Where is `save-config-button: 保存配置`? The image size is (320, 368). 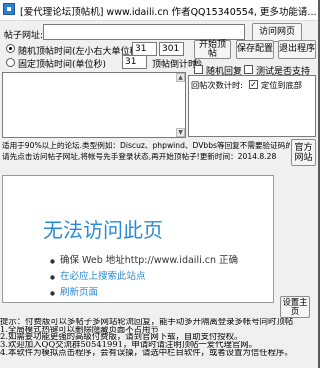 save-config-button: 保存配置 is located at coordinates (255, 49).